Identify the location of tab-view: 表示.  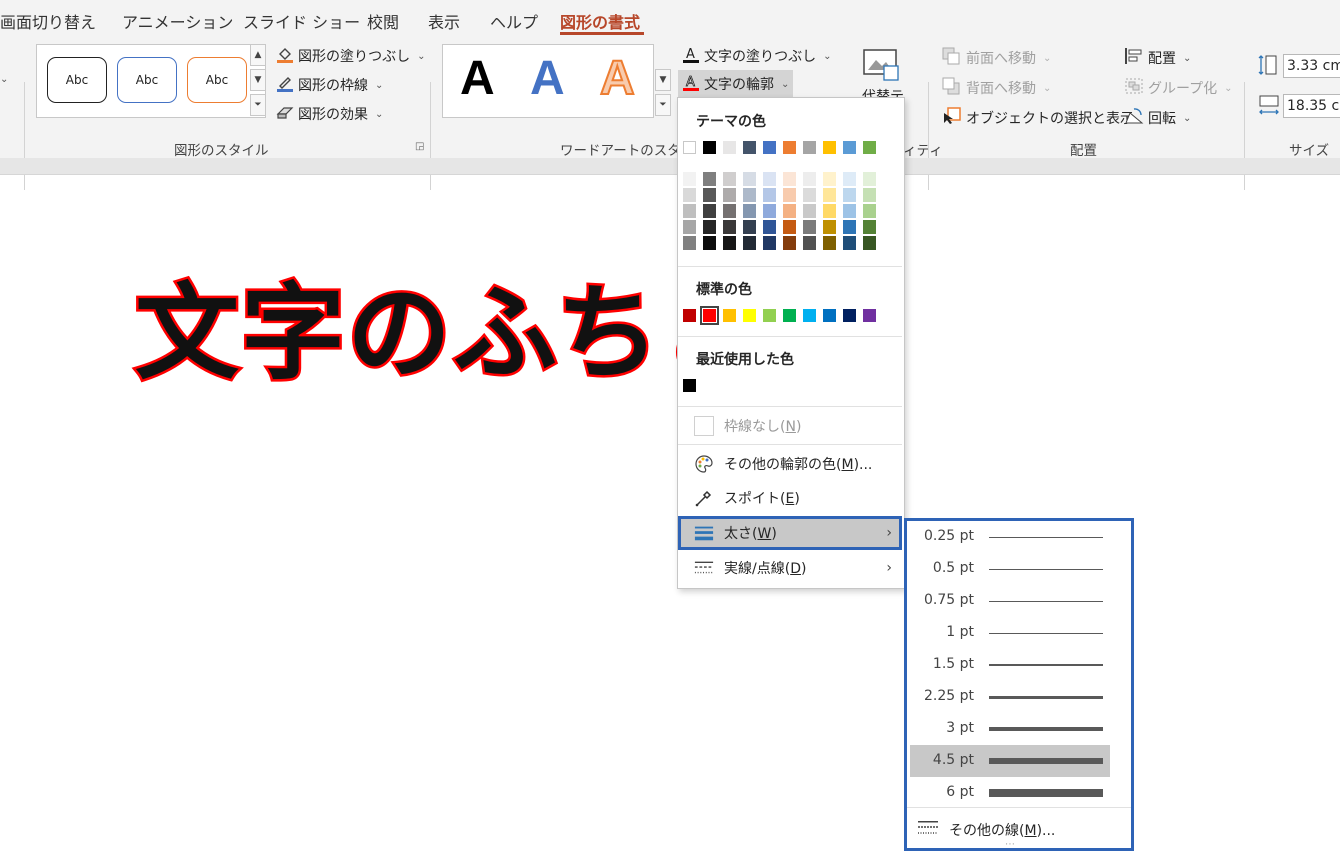
(444, 21).